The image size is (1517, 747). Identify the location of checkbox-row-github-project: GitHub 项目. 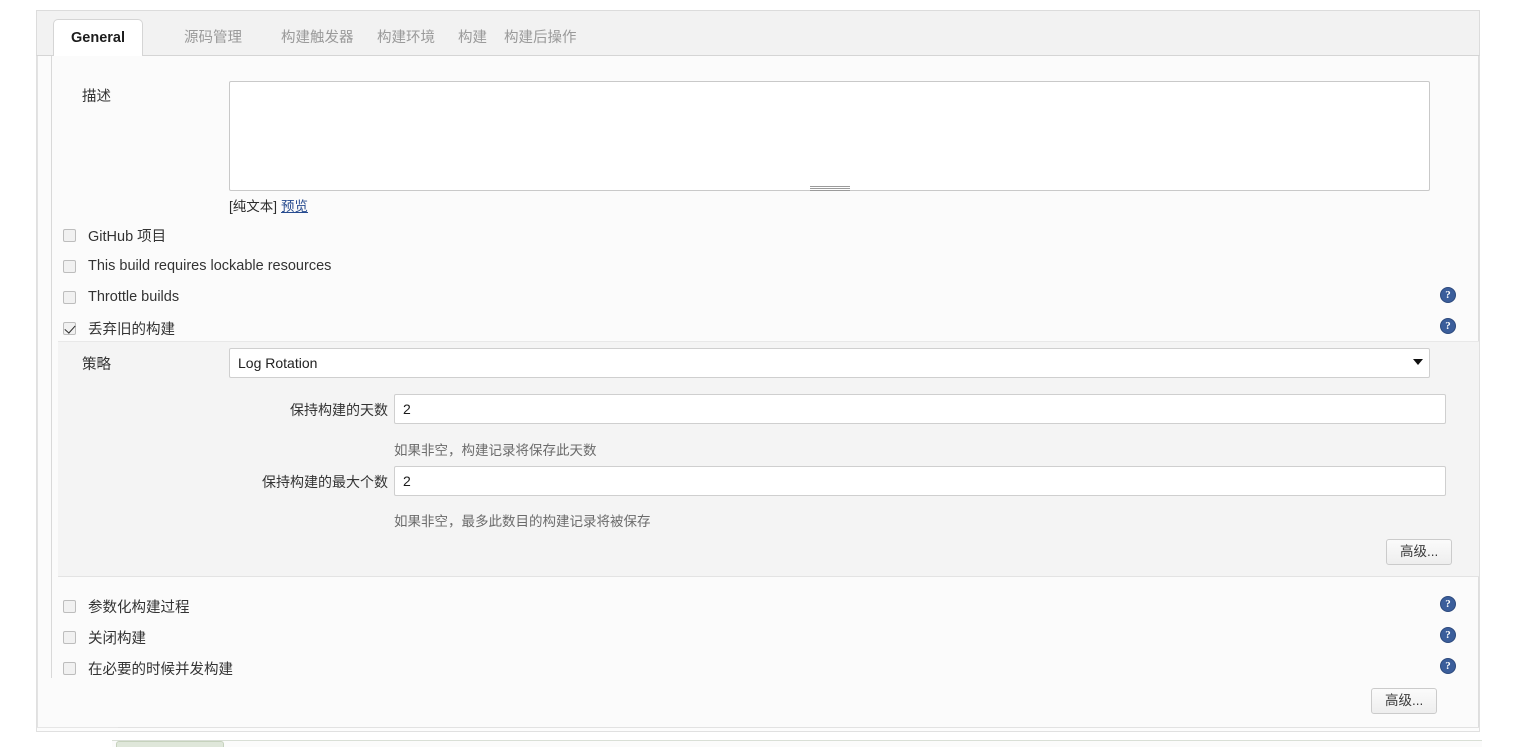
(114, 235).